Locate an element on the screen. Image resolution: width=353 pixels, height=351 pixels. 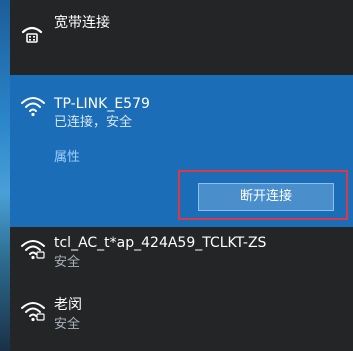
disconnect-button: 断开连接 is located at coordinates (266, 197).